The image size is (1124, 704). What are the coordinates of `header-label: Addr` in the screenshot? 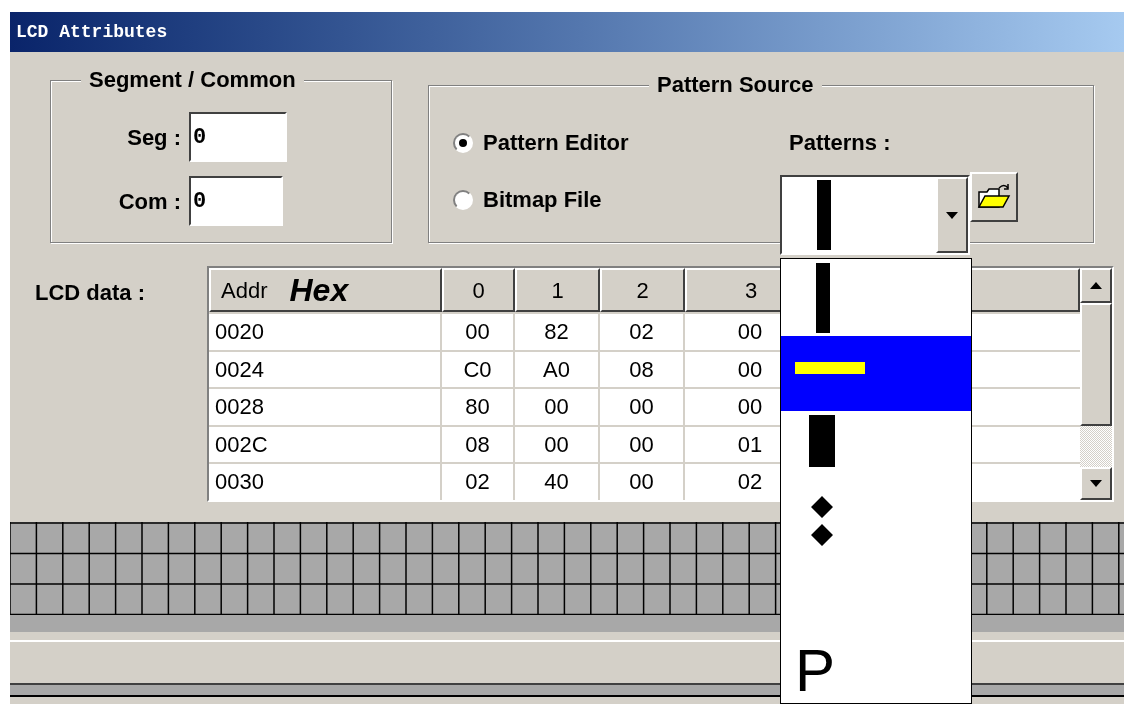 It's located at (244, 290).